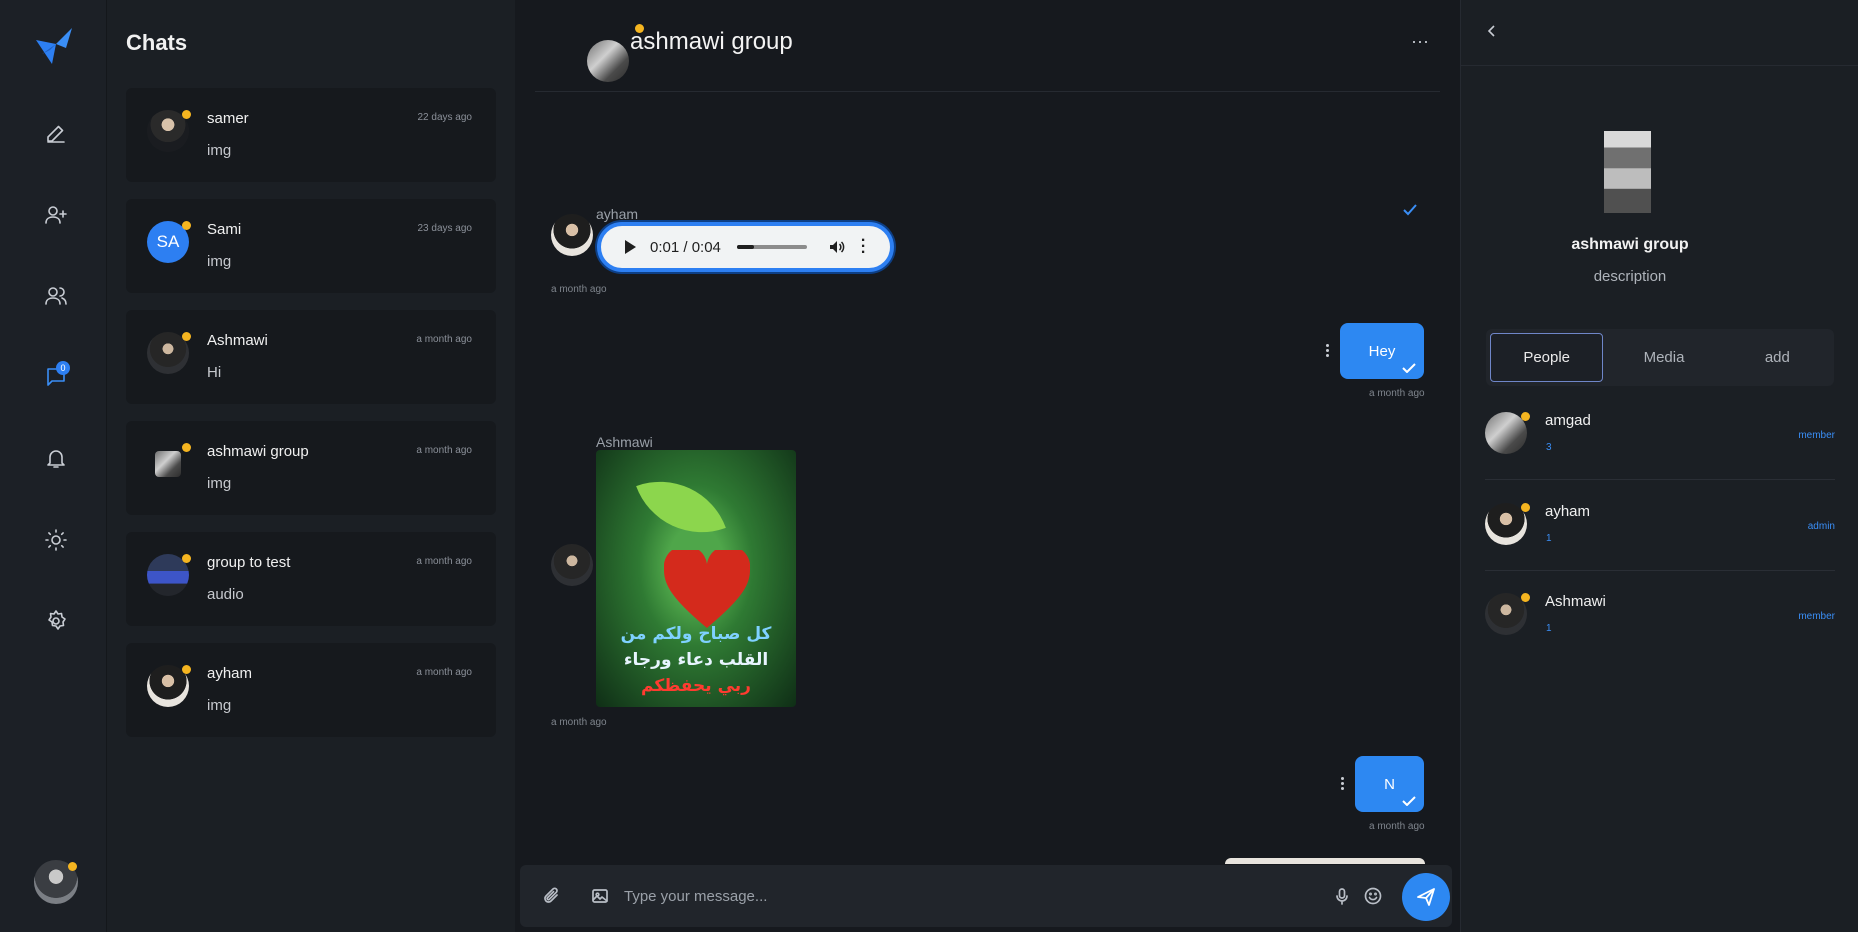 The width and height of the screenshot is (1858, 932). I want to click on message-input, so click(969, 896).